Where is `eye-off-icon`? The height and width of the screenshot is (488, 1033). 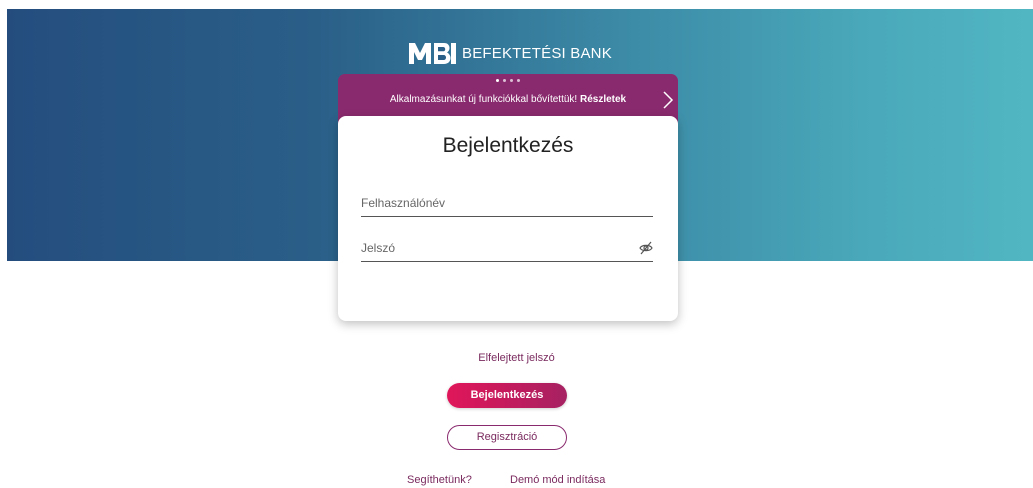 eye-off-icon is located at coordinates (646, 248).